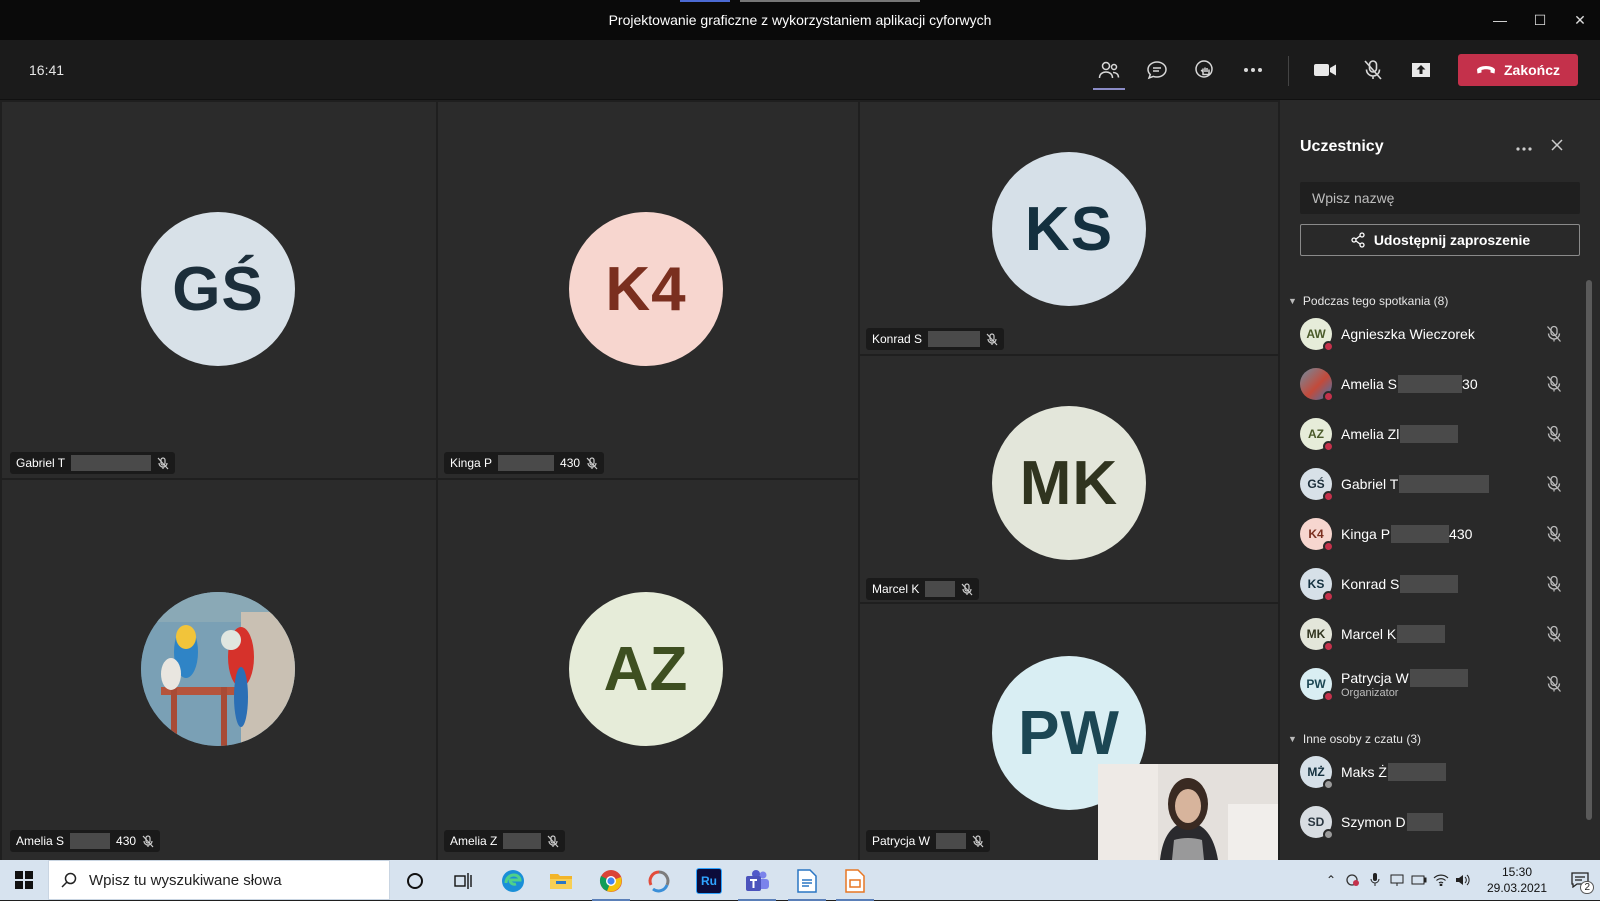  I want to click on participant-nametag: Konrad S, so click(935, 339).